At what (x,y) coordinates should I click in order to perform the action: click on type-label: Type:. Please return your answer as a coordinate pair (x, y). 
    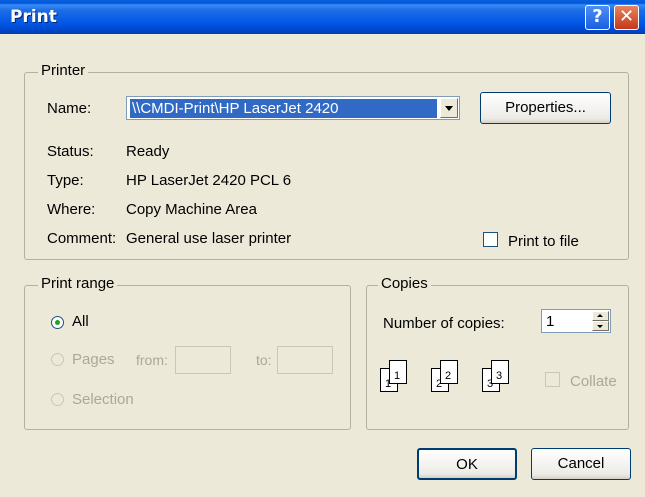
    Looking at the image, I should click on (65, 180).